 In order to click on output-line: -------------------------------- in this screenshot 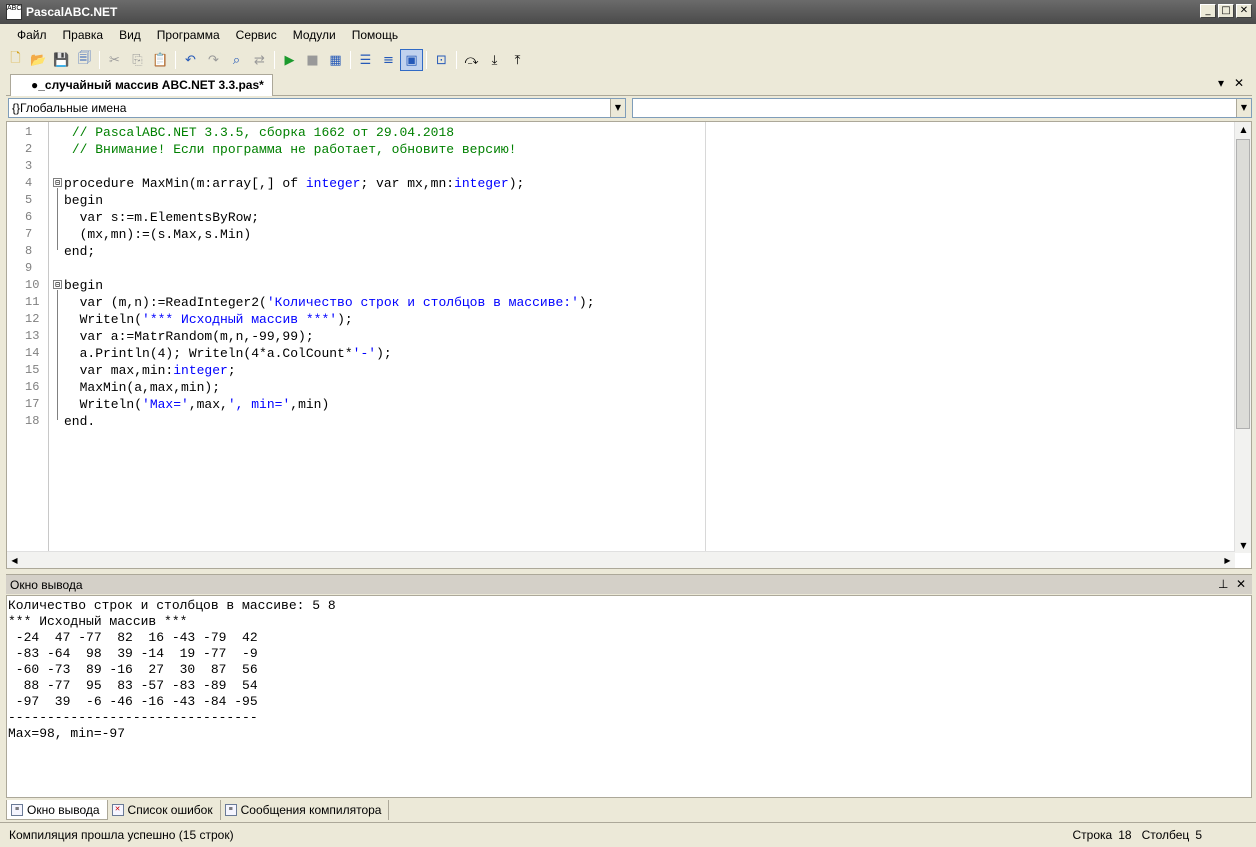, I will do `click(133, 717)`.